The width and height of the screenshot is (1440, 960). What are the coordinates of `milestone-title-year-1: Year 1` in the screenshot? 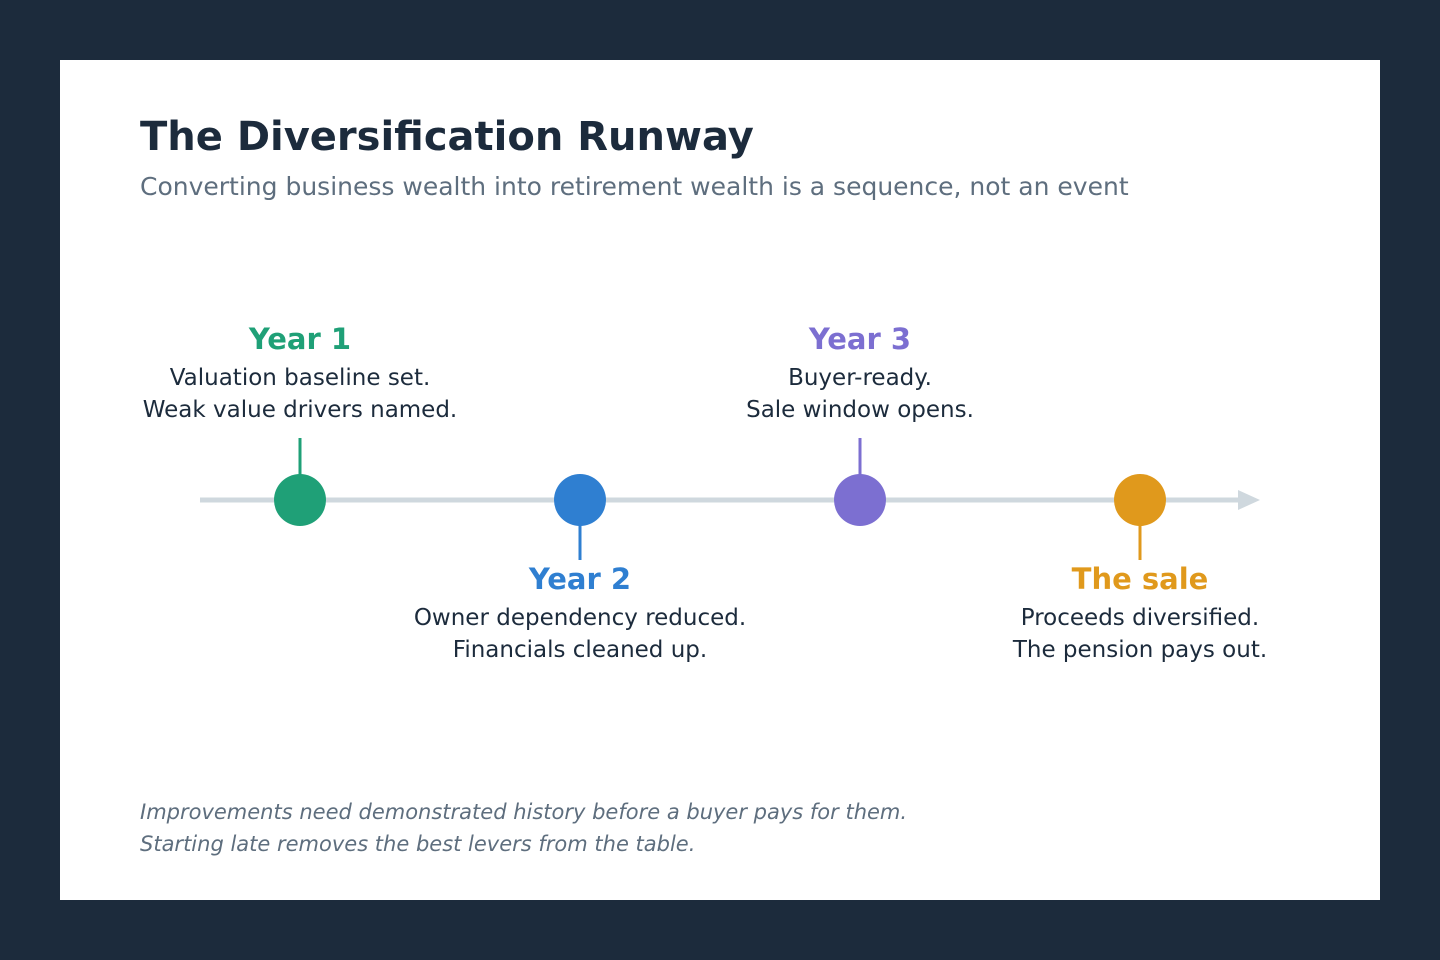 It's located at (300, 339).